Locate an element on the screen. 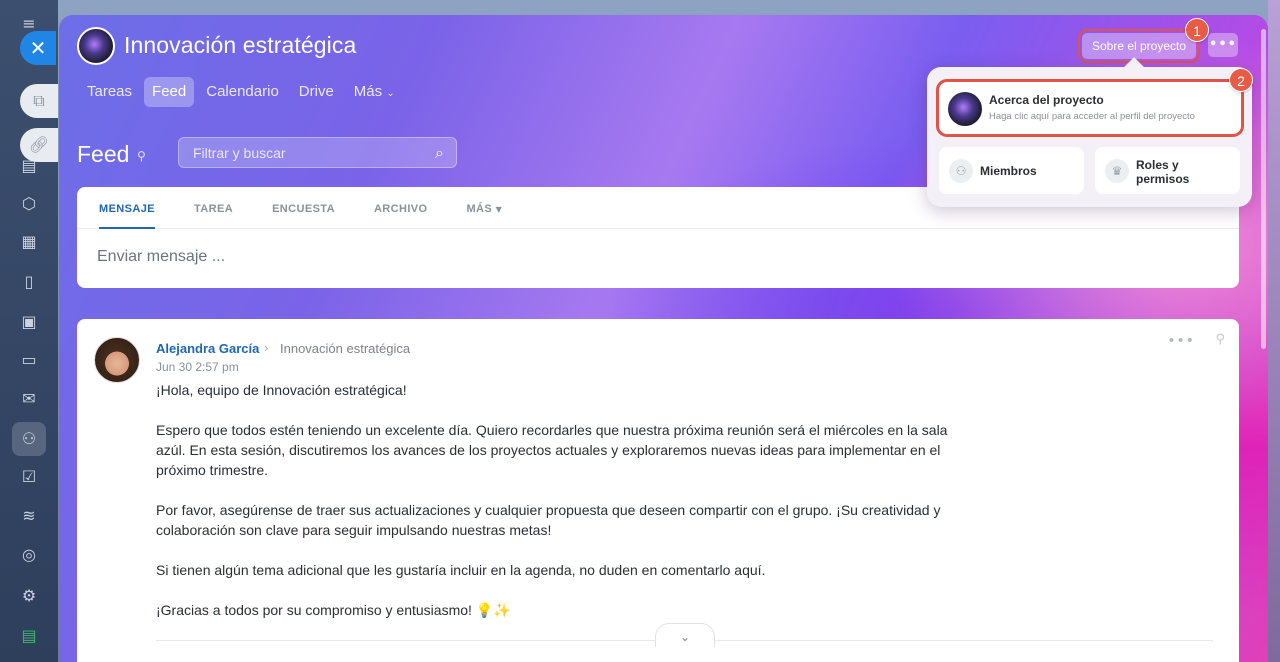 The image size is (1280, 662). close-slider-button: ✕ is located at coordinates (38, 48).